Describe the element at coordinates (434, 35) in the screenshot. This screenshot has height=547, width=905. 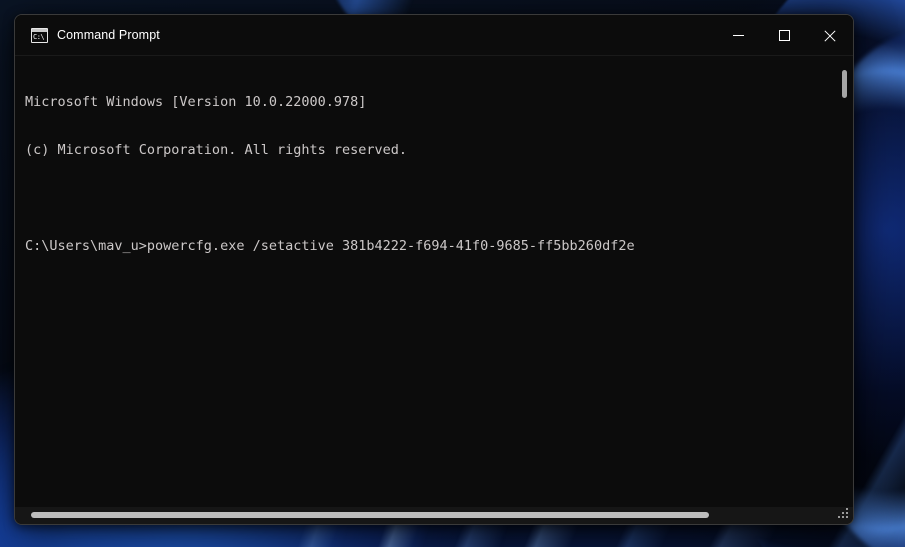
I see `window-titlebar: C:\ Command Prompt` at that location.